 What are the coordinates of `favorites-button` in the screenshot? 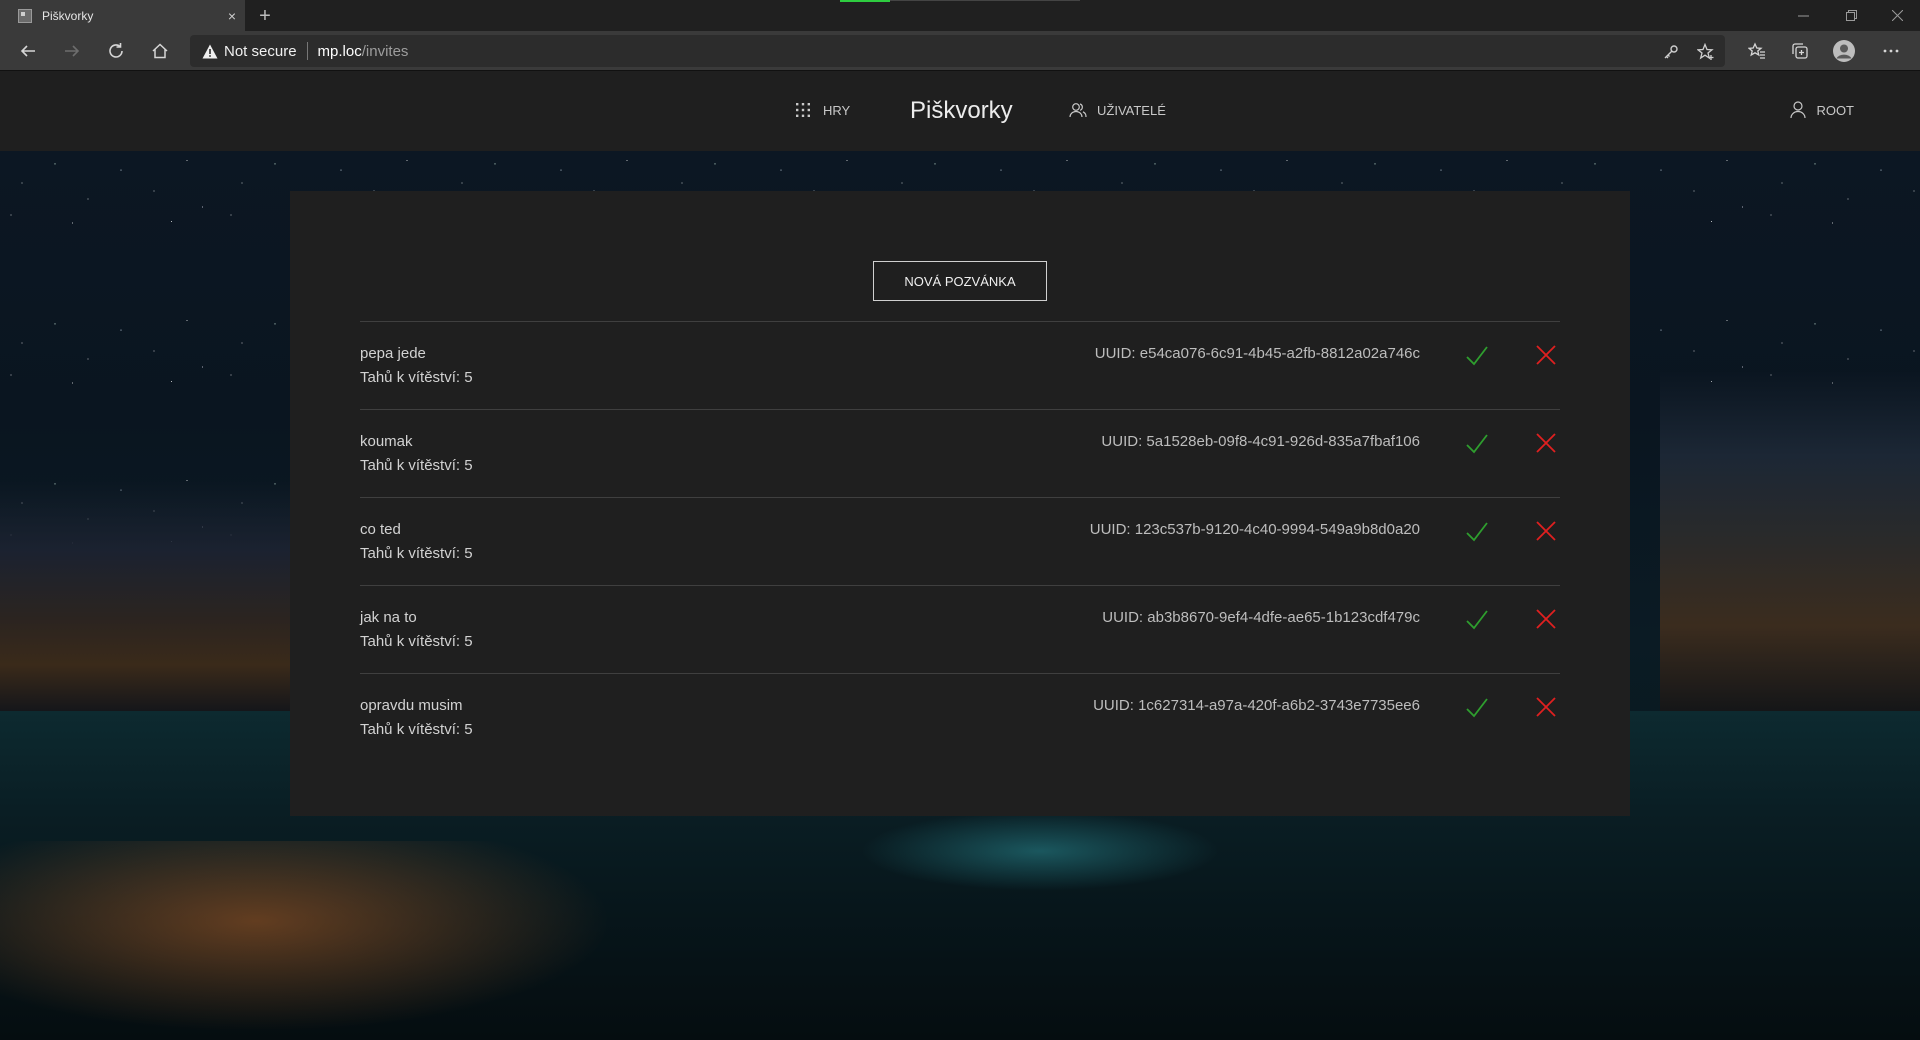 It's located at (1757, 51).